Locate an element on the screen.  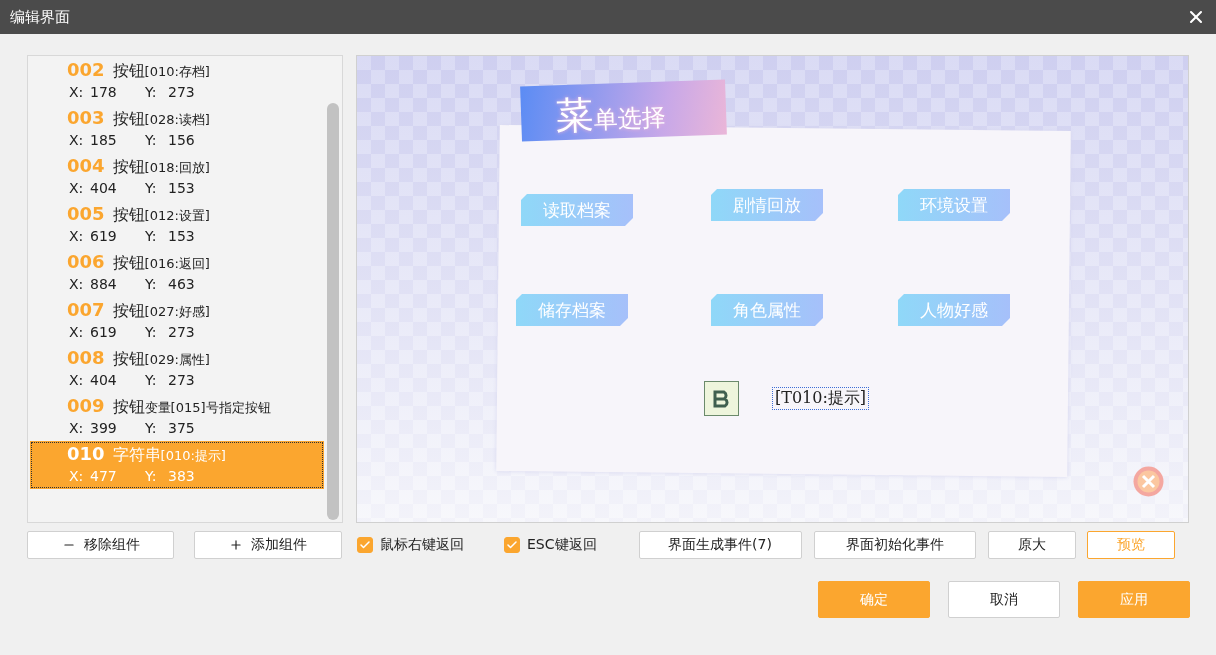
y-value: 383 is located at coordinates (182, 476).